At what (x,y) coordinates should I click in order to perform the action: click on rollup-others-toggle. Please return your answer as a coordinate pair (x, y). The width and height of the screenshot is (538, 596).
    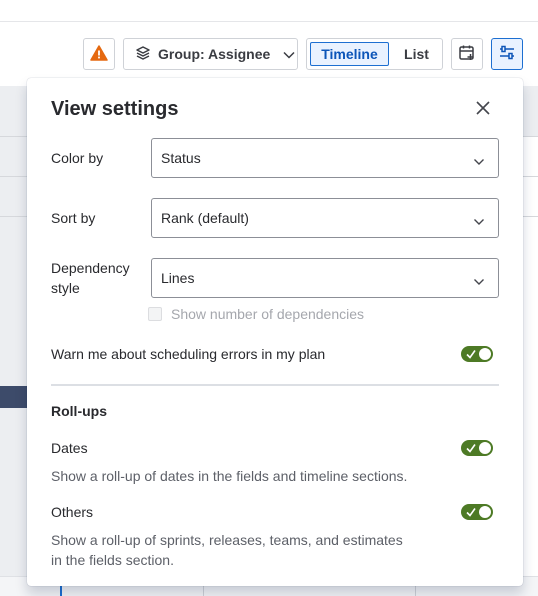
    Looking at the image, I should click on (477, 512).